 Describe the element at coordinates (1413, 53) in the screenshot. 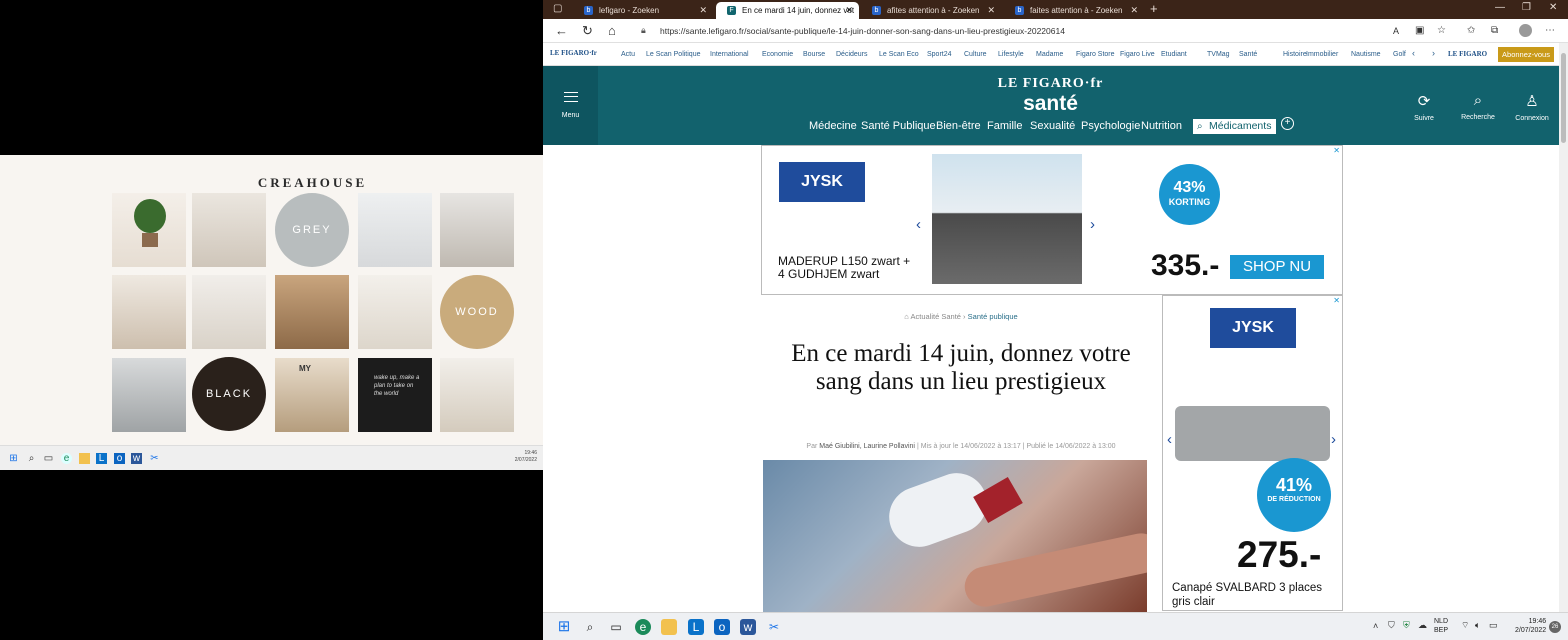

I see `nav-prev-icon: ‹` at that location.